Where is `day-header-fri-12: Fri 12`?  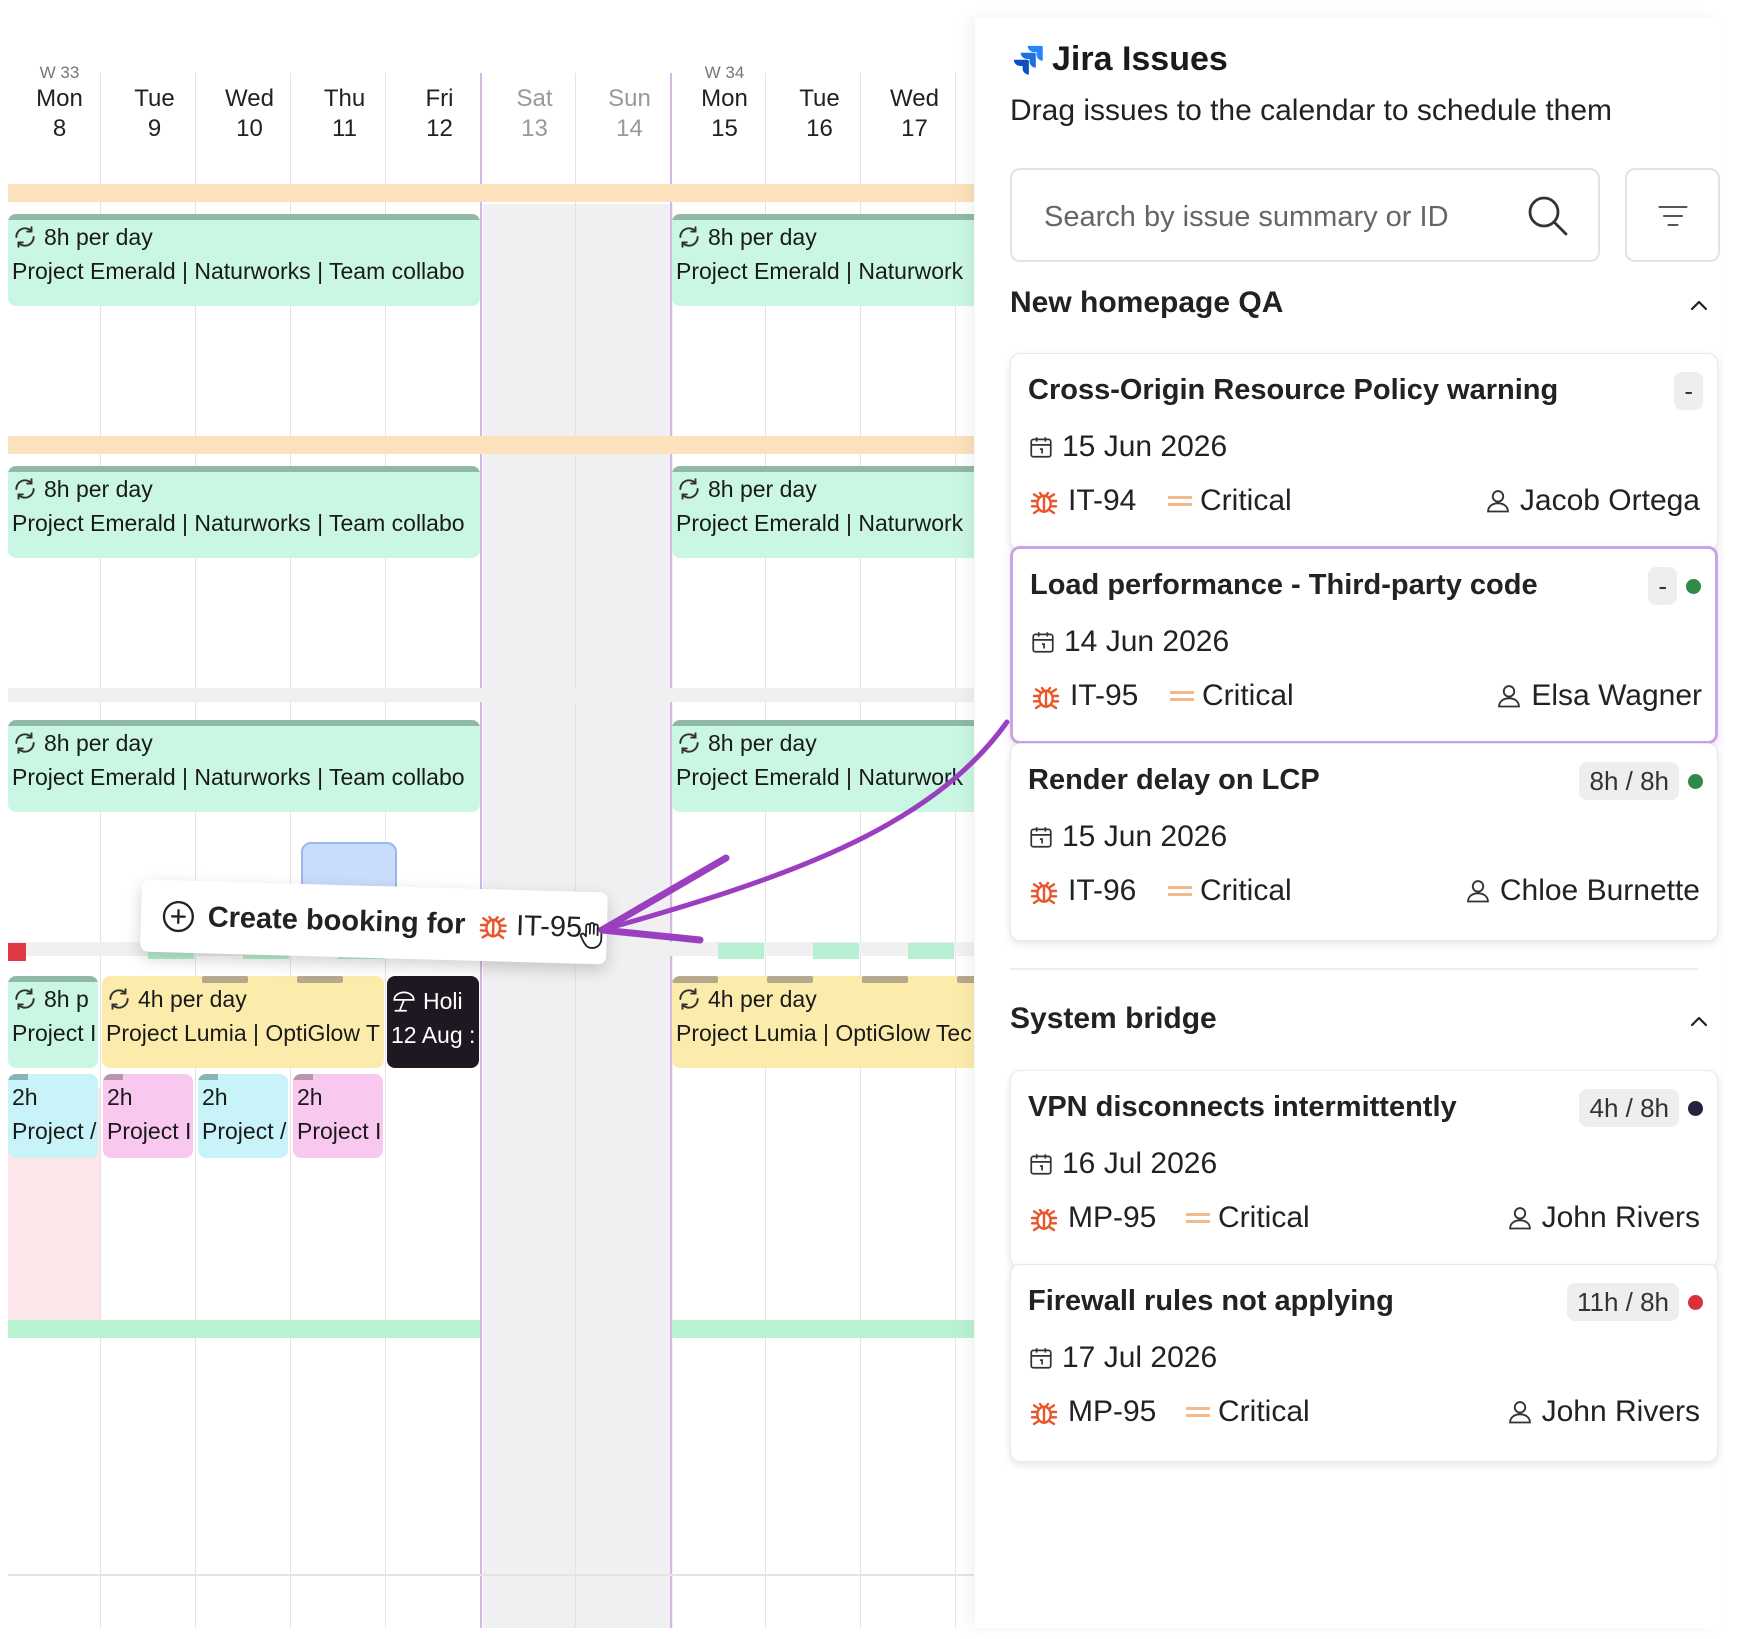 day-header-fri-12: Fri 12 is located at coordinates (439, 107).